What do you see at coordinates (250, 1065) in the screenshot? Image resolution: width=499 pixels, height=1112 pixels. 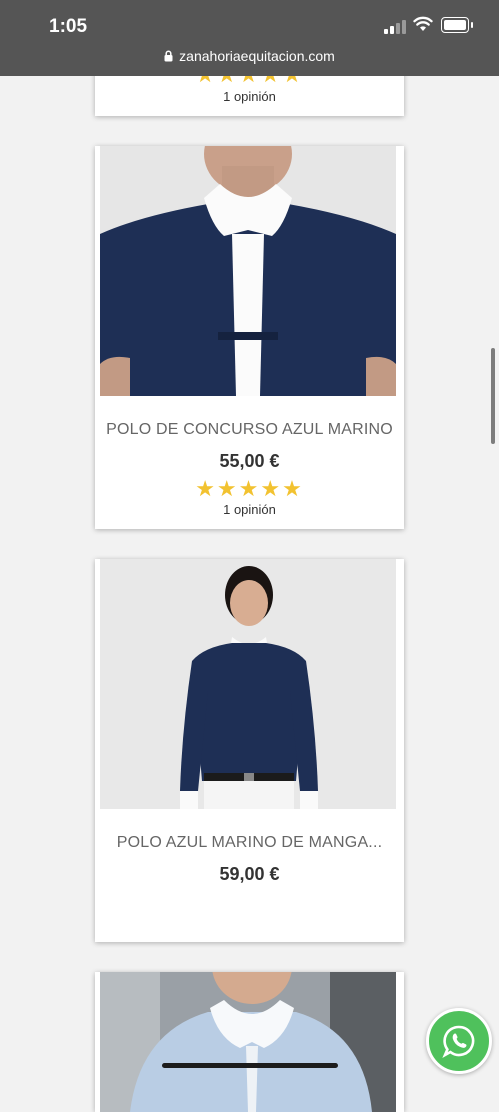 I see `home-indicator` at bounding box center [250, 1065].